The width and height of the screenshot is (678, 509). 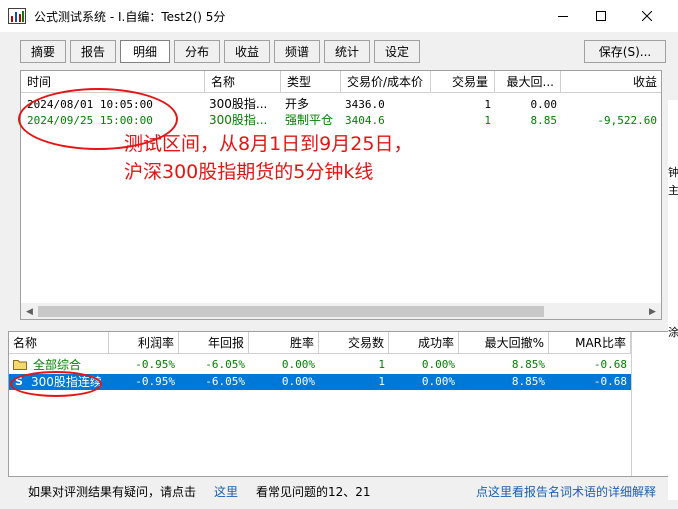 I want to click on trade-cell-profit: -9,522.60, so click(x=627, y=120).